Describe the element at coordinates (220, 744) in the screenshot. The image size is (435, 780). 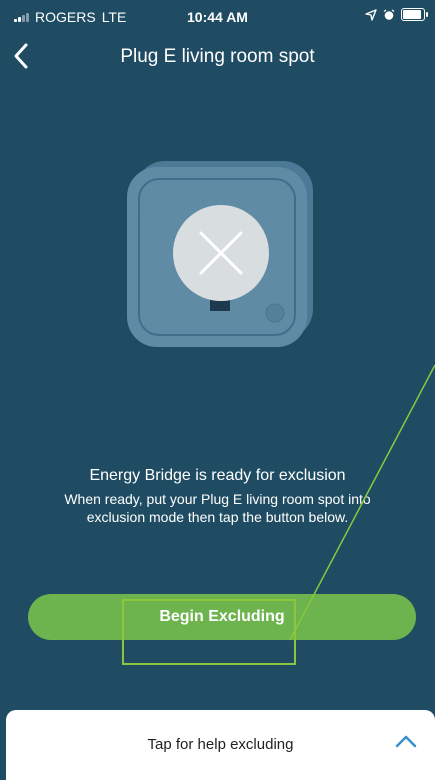
I see `help-label: Tap for help excluding` at that location.